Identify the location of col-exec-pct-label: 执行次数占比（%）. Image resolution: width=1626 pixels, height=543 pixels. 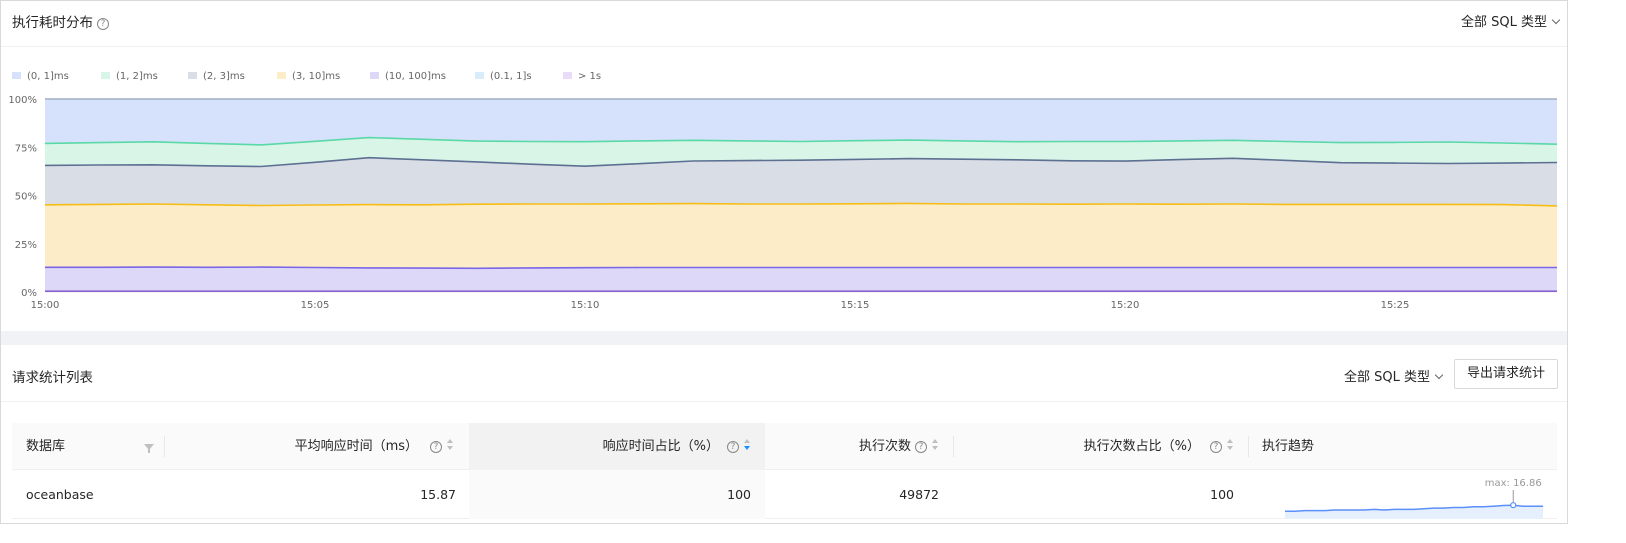
(1141, 446).